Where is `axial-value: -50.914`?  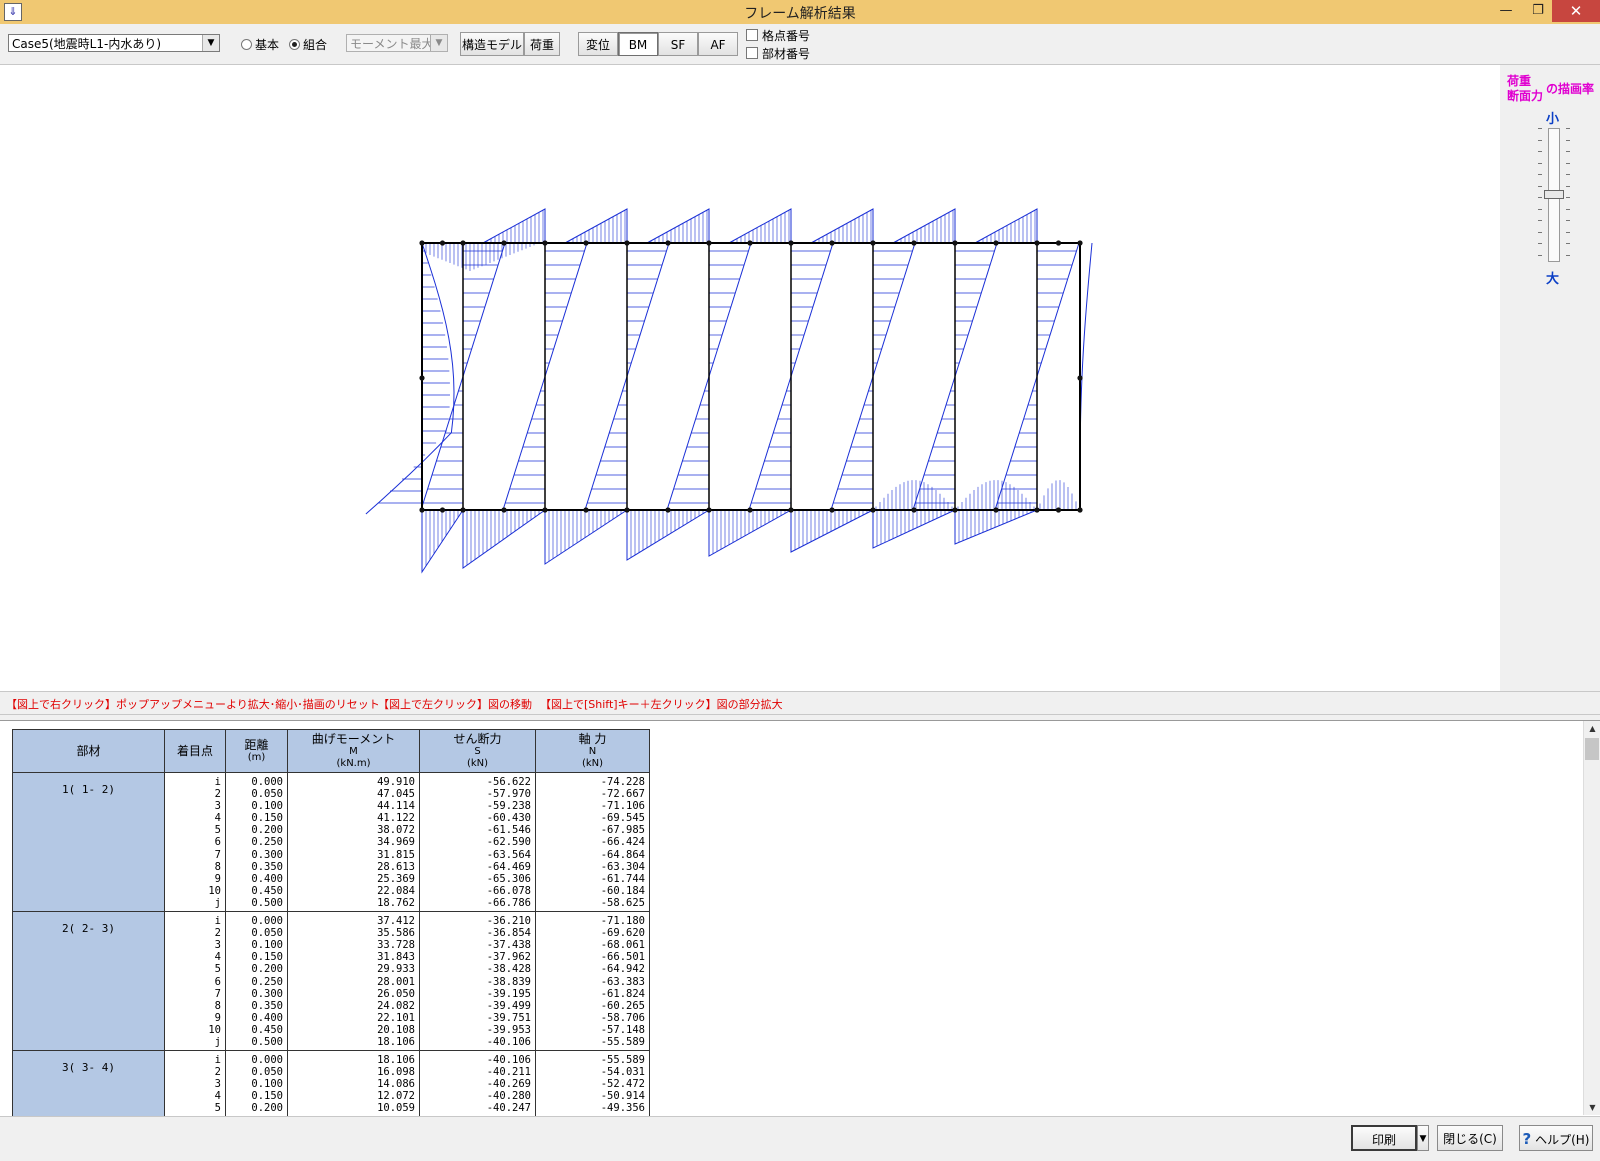
axial-value: -50.914 is located at coordinates (622, 1096).